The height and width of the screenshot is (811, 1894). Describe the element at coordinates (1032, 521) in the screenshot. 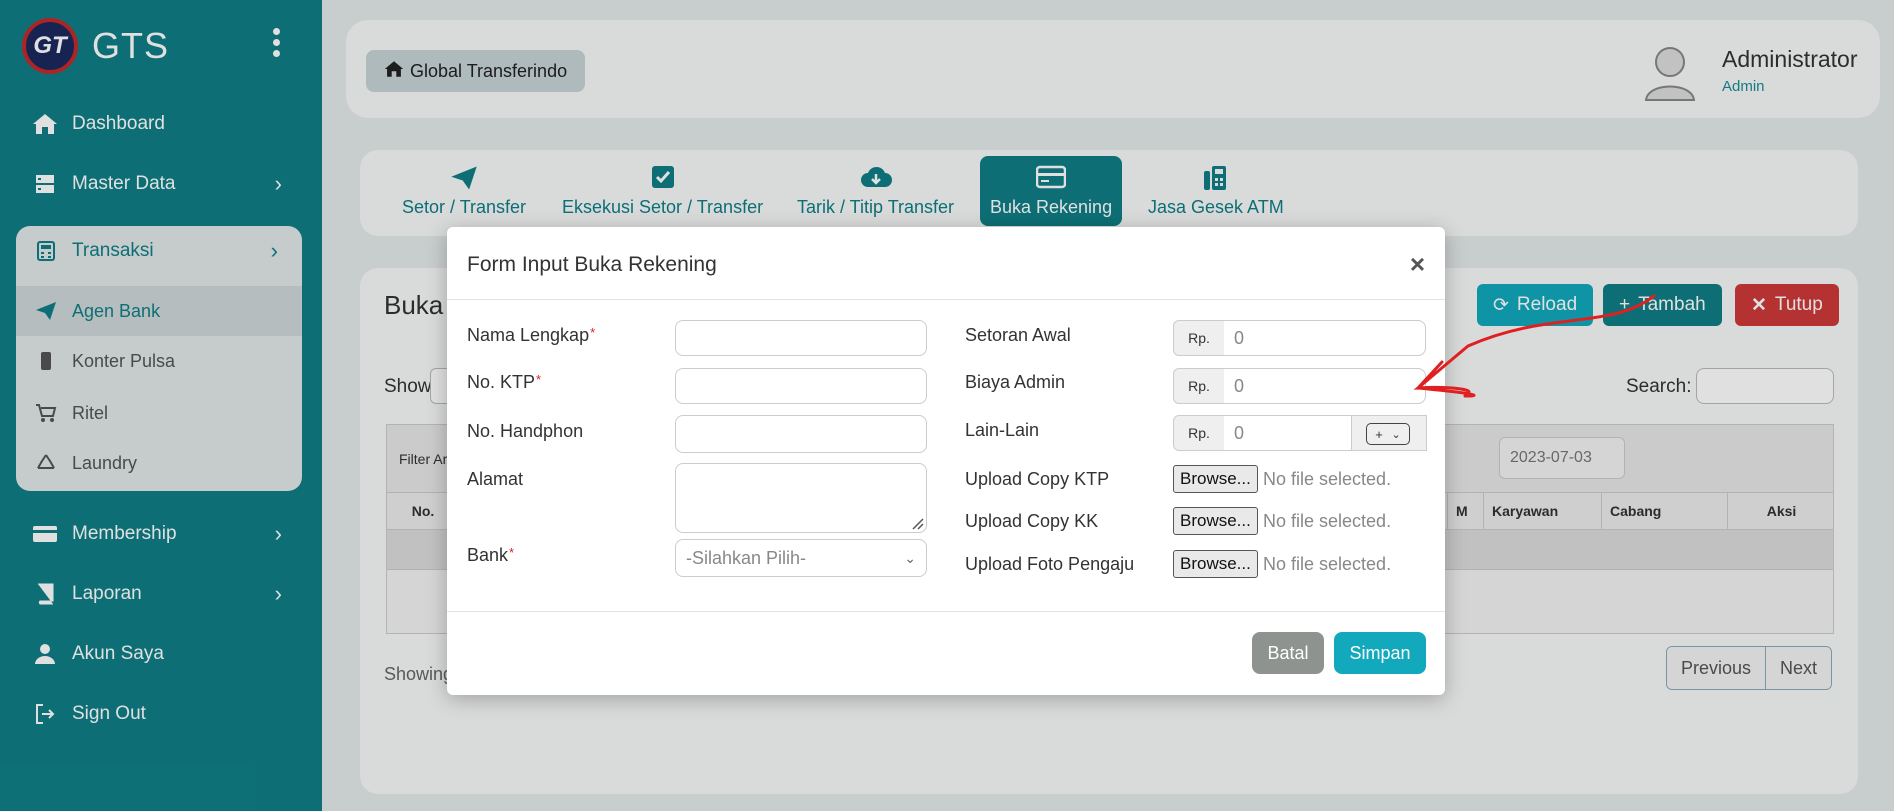

I see `upload-kk-label: Upload Copy KK` at that location.